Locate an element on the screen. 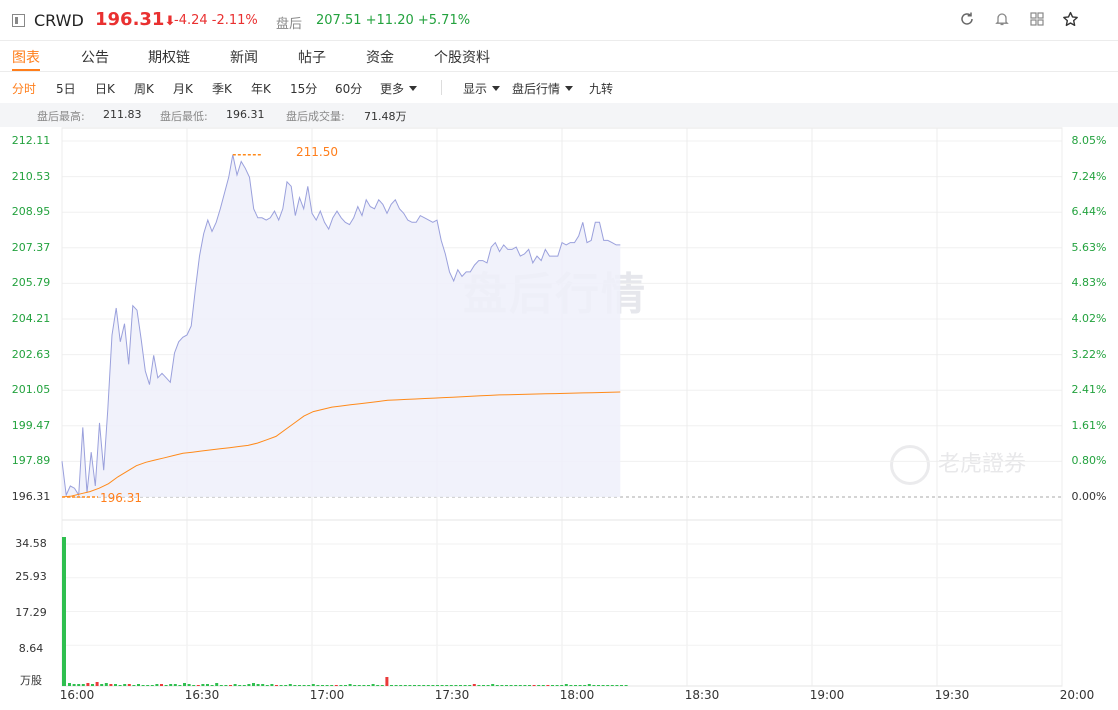 Image resolution: width=1118 pixels, height=710 pixels. y-axis-label-left: 197.89 is located at coordinates (31, 461).